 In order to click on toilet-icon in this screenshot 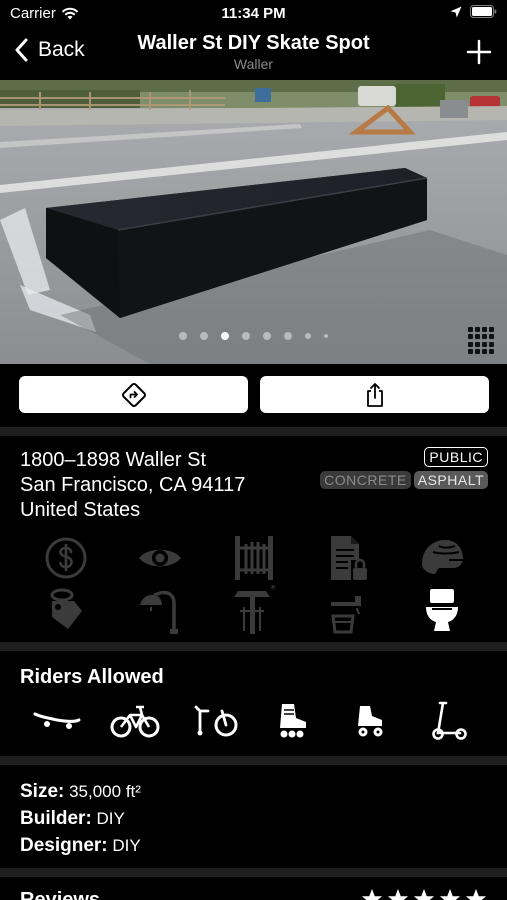, I will do `click(442, 610)`.